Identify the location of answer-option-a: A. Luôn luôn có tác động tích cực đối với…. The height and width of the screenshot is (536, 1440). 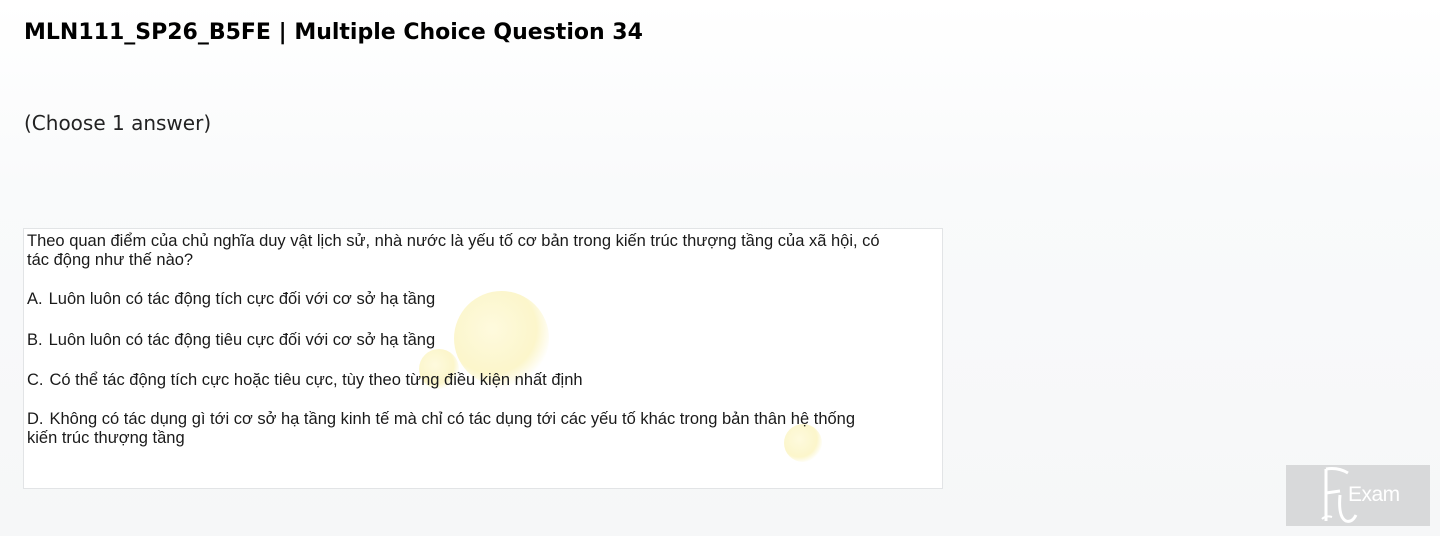
(231, 299).